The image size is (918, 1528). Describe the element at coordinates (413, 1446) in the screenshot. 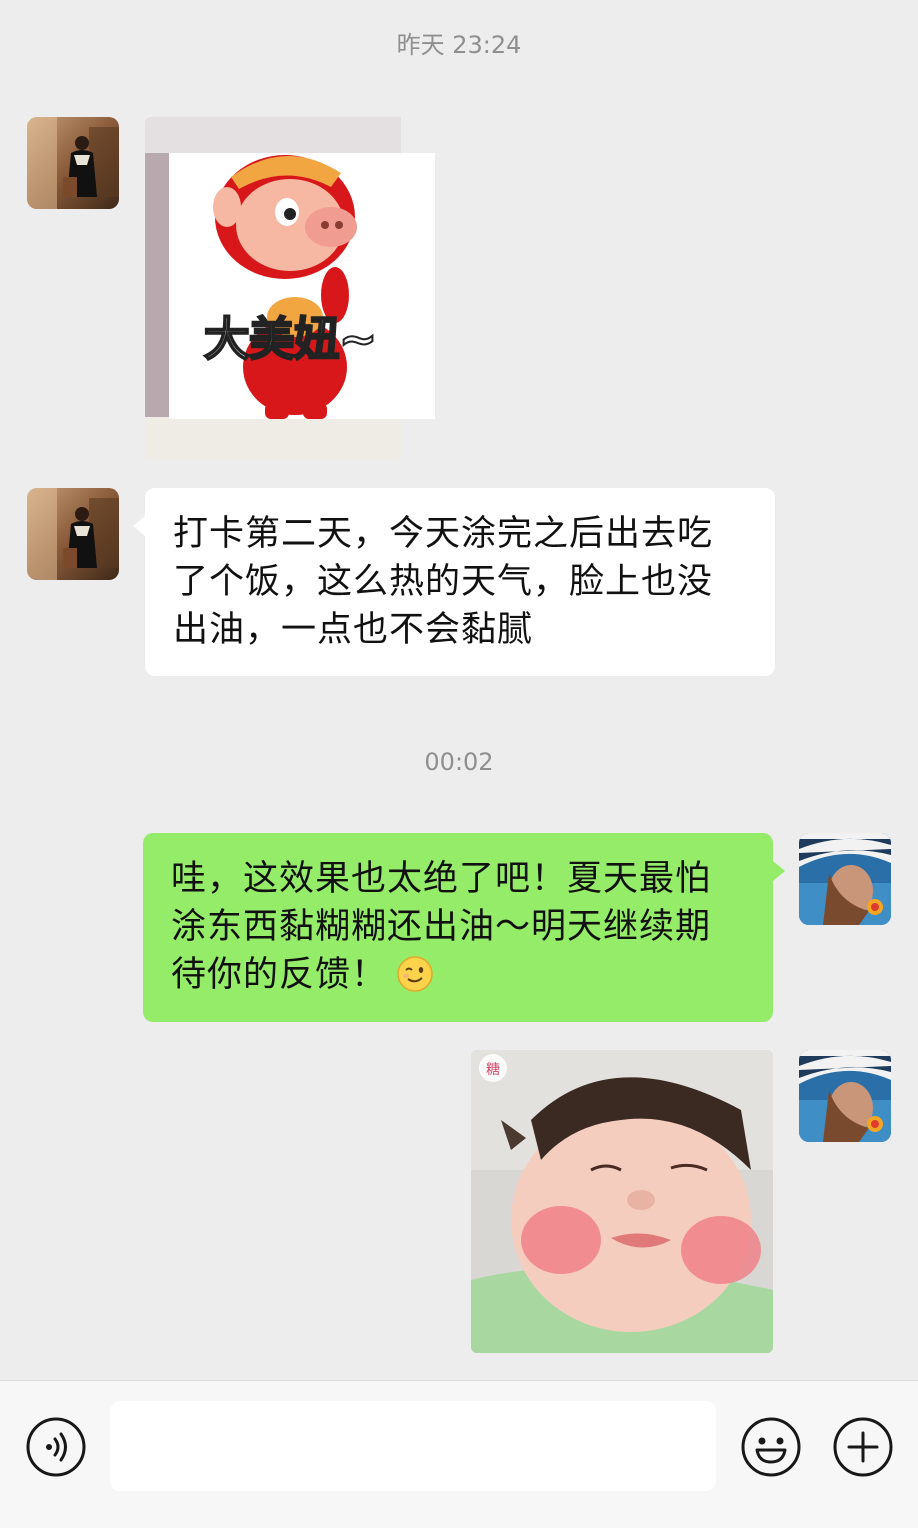

I see `message-input` at that location.